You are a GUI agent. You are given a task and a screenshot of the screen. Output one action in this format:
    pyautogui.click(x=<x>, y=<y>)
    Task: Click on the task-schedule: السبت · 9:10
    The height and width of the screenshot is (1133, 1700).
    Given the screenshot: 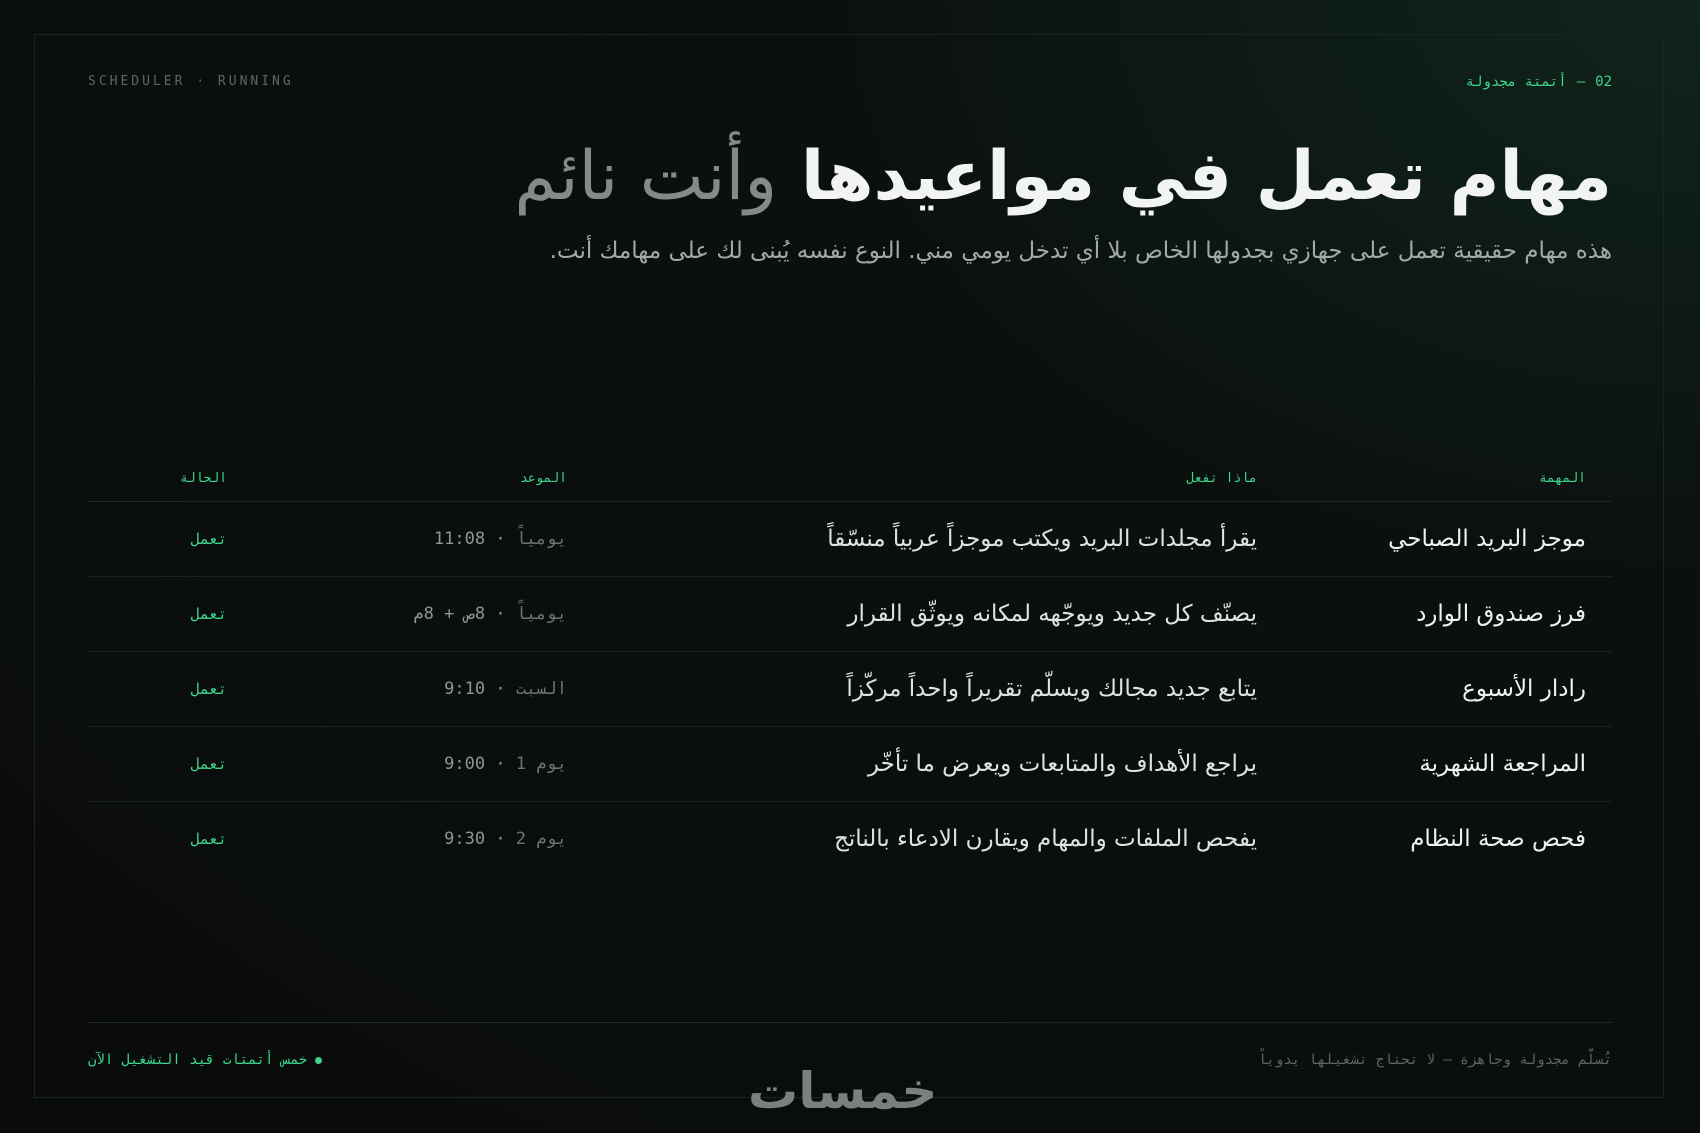 What is the action you would take?
    pyautogui.click(x=505, y=689)
    